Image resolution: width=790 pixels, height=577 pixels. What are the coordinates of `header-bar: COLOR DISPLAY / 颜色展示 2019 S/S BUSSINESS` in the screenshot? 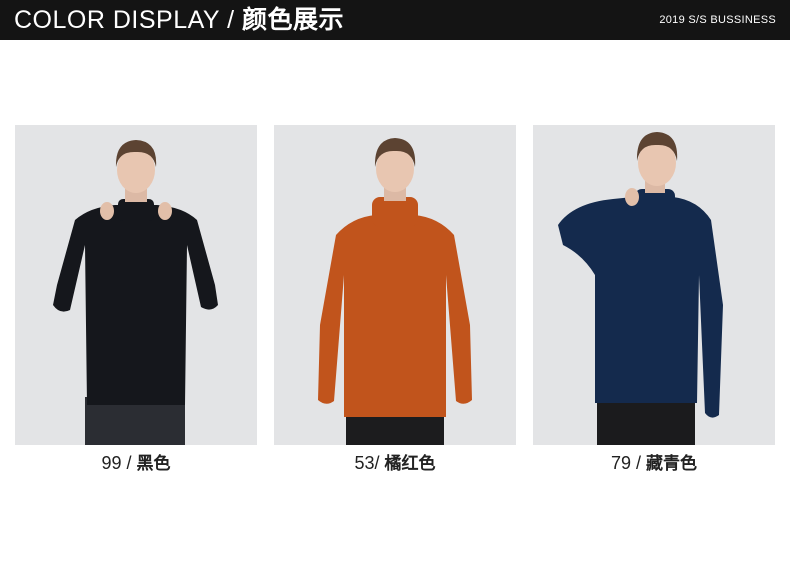 It's located at (395, 20).